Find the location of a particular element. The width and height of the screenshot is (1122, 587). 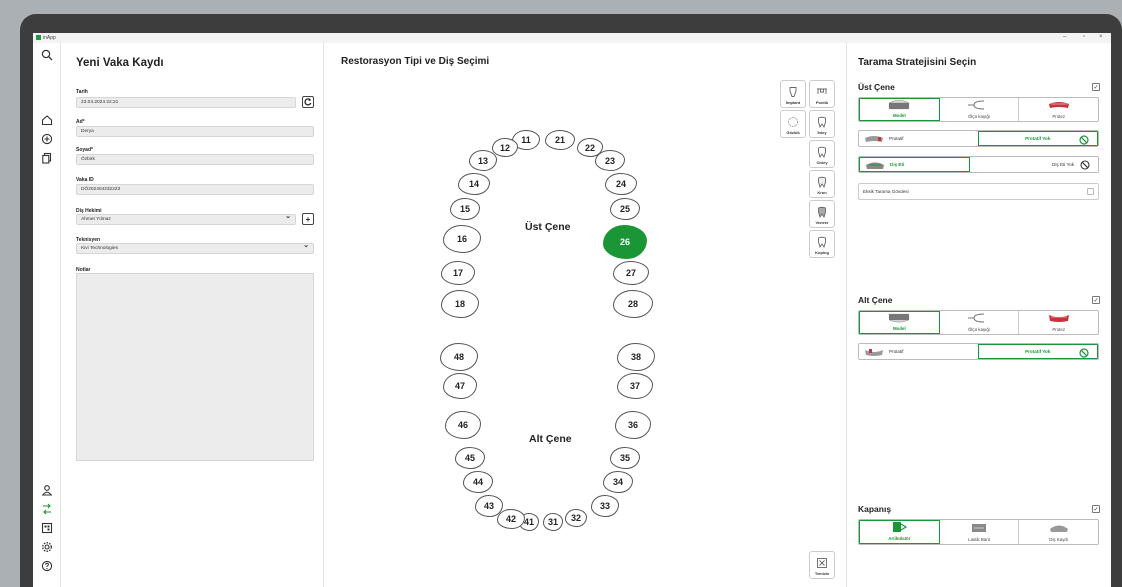

tooth-15: 15 is located at coordinates (465, 209).